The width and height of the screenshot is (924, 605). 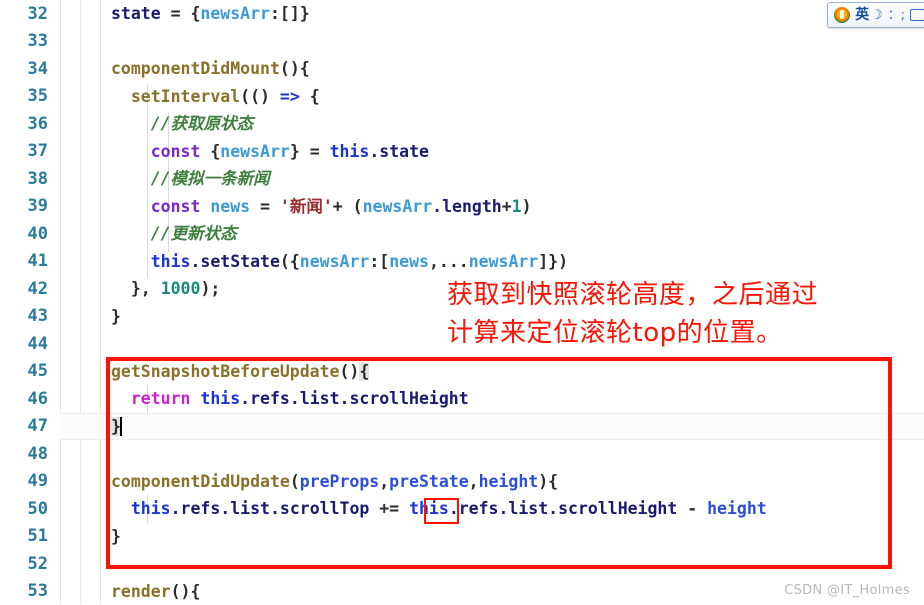 I want to click on code-text-35: setInterval(() => {, so click(x=215, y=97).